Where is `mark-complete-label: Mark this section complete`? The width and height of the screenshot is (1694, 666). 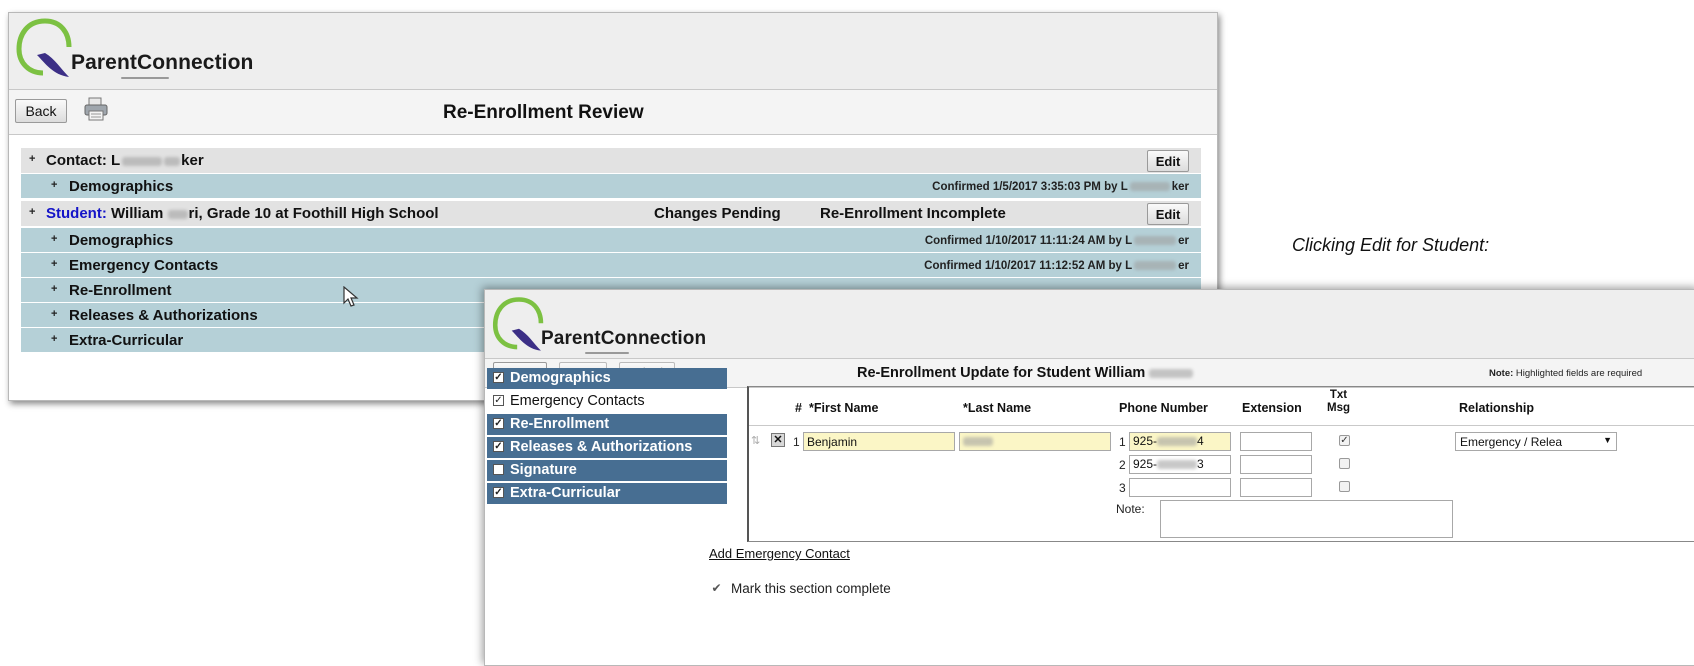 mark-complete-label: Mark this section complete is located at coordinates (811, 588).